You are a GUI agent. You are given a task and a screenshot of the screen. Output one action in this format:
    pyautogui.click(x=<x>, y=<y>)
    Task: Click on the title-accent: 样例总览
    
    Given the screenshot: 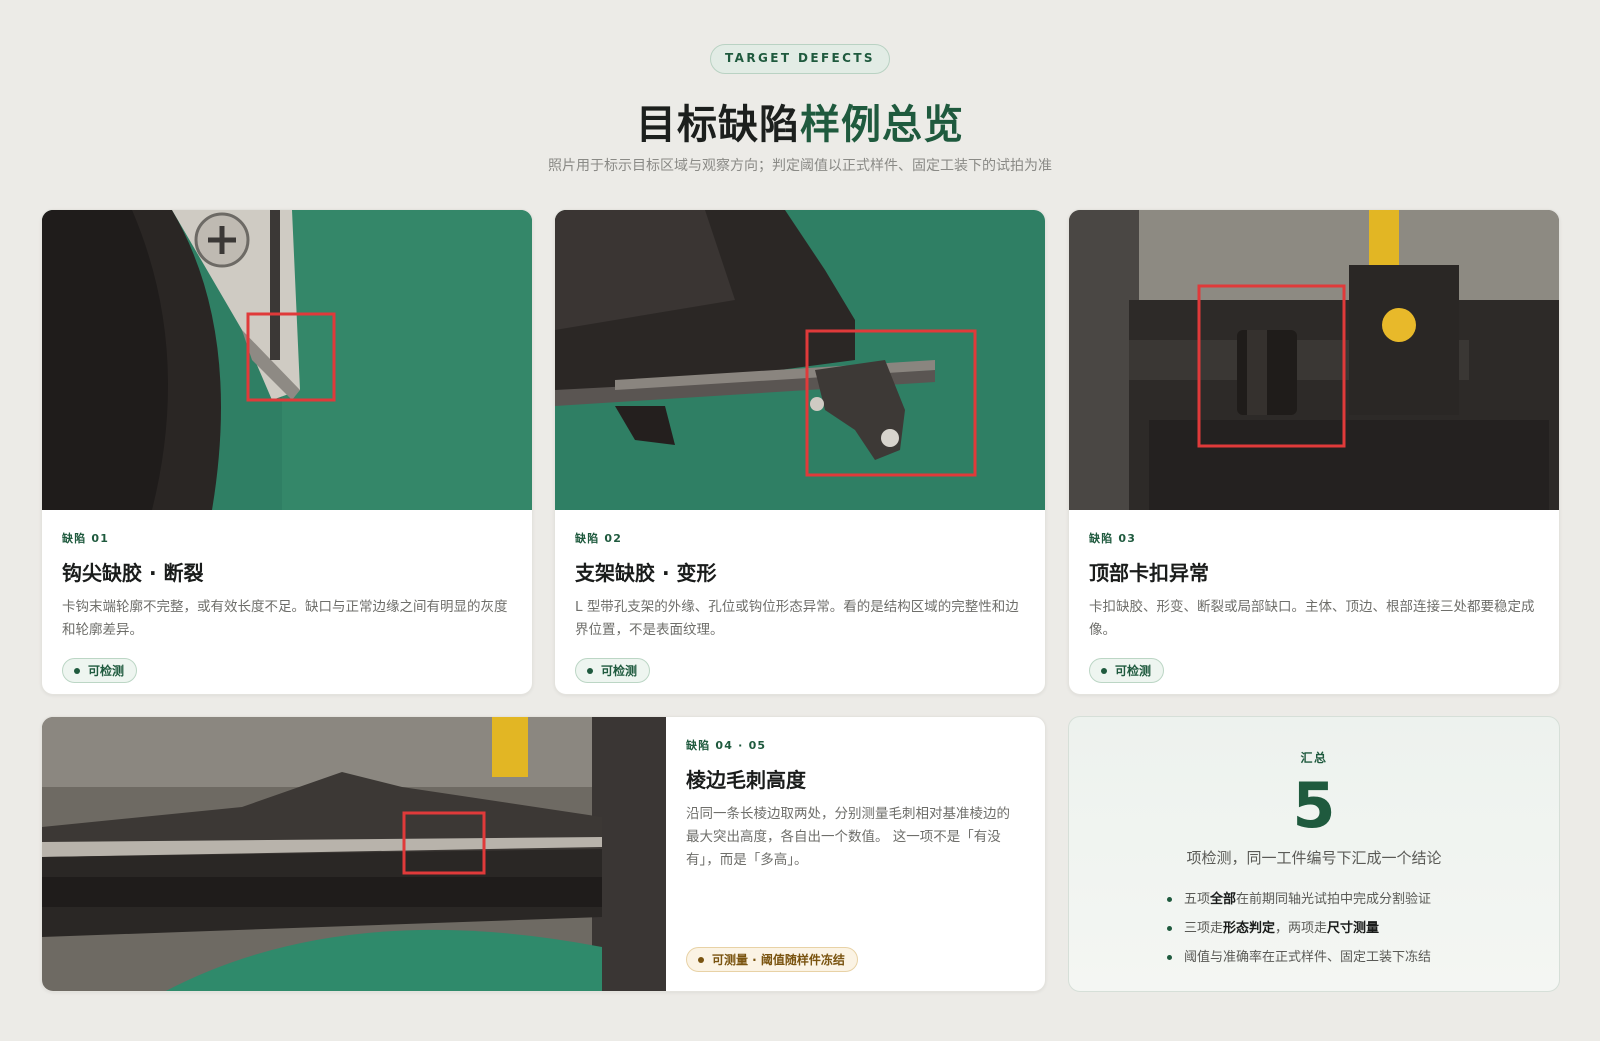 What is the action you would take?
    pyautogui.click(x=882, y=125)
    